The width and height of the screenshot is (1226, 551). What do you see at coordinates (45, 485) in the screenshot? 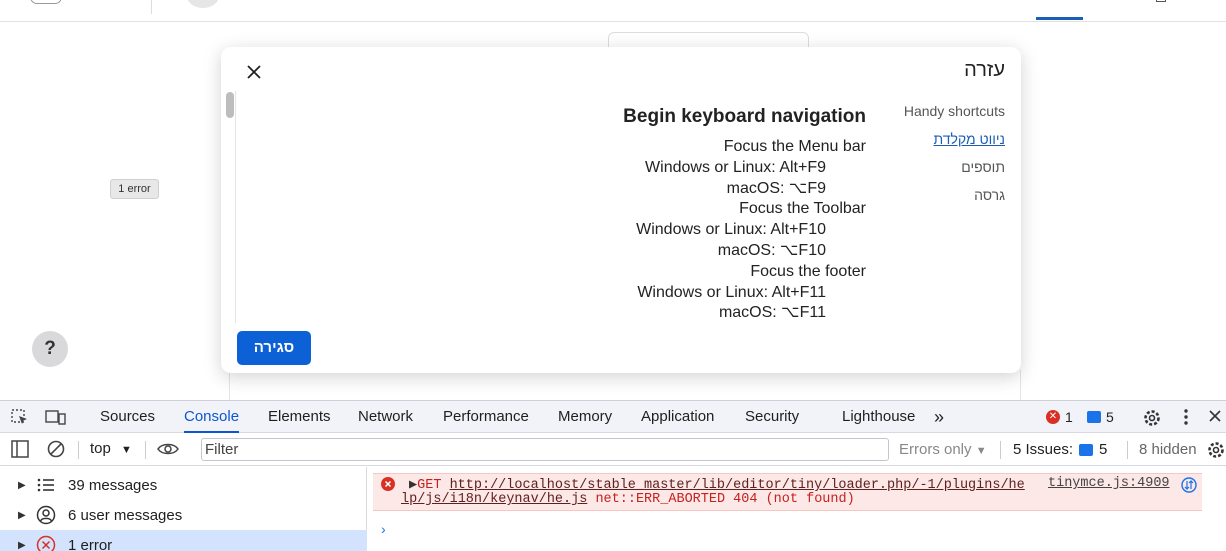
I see `list-icon` at bounding box center [45, 485].